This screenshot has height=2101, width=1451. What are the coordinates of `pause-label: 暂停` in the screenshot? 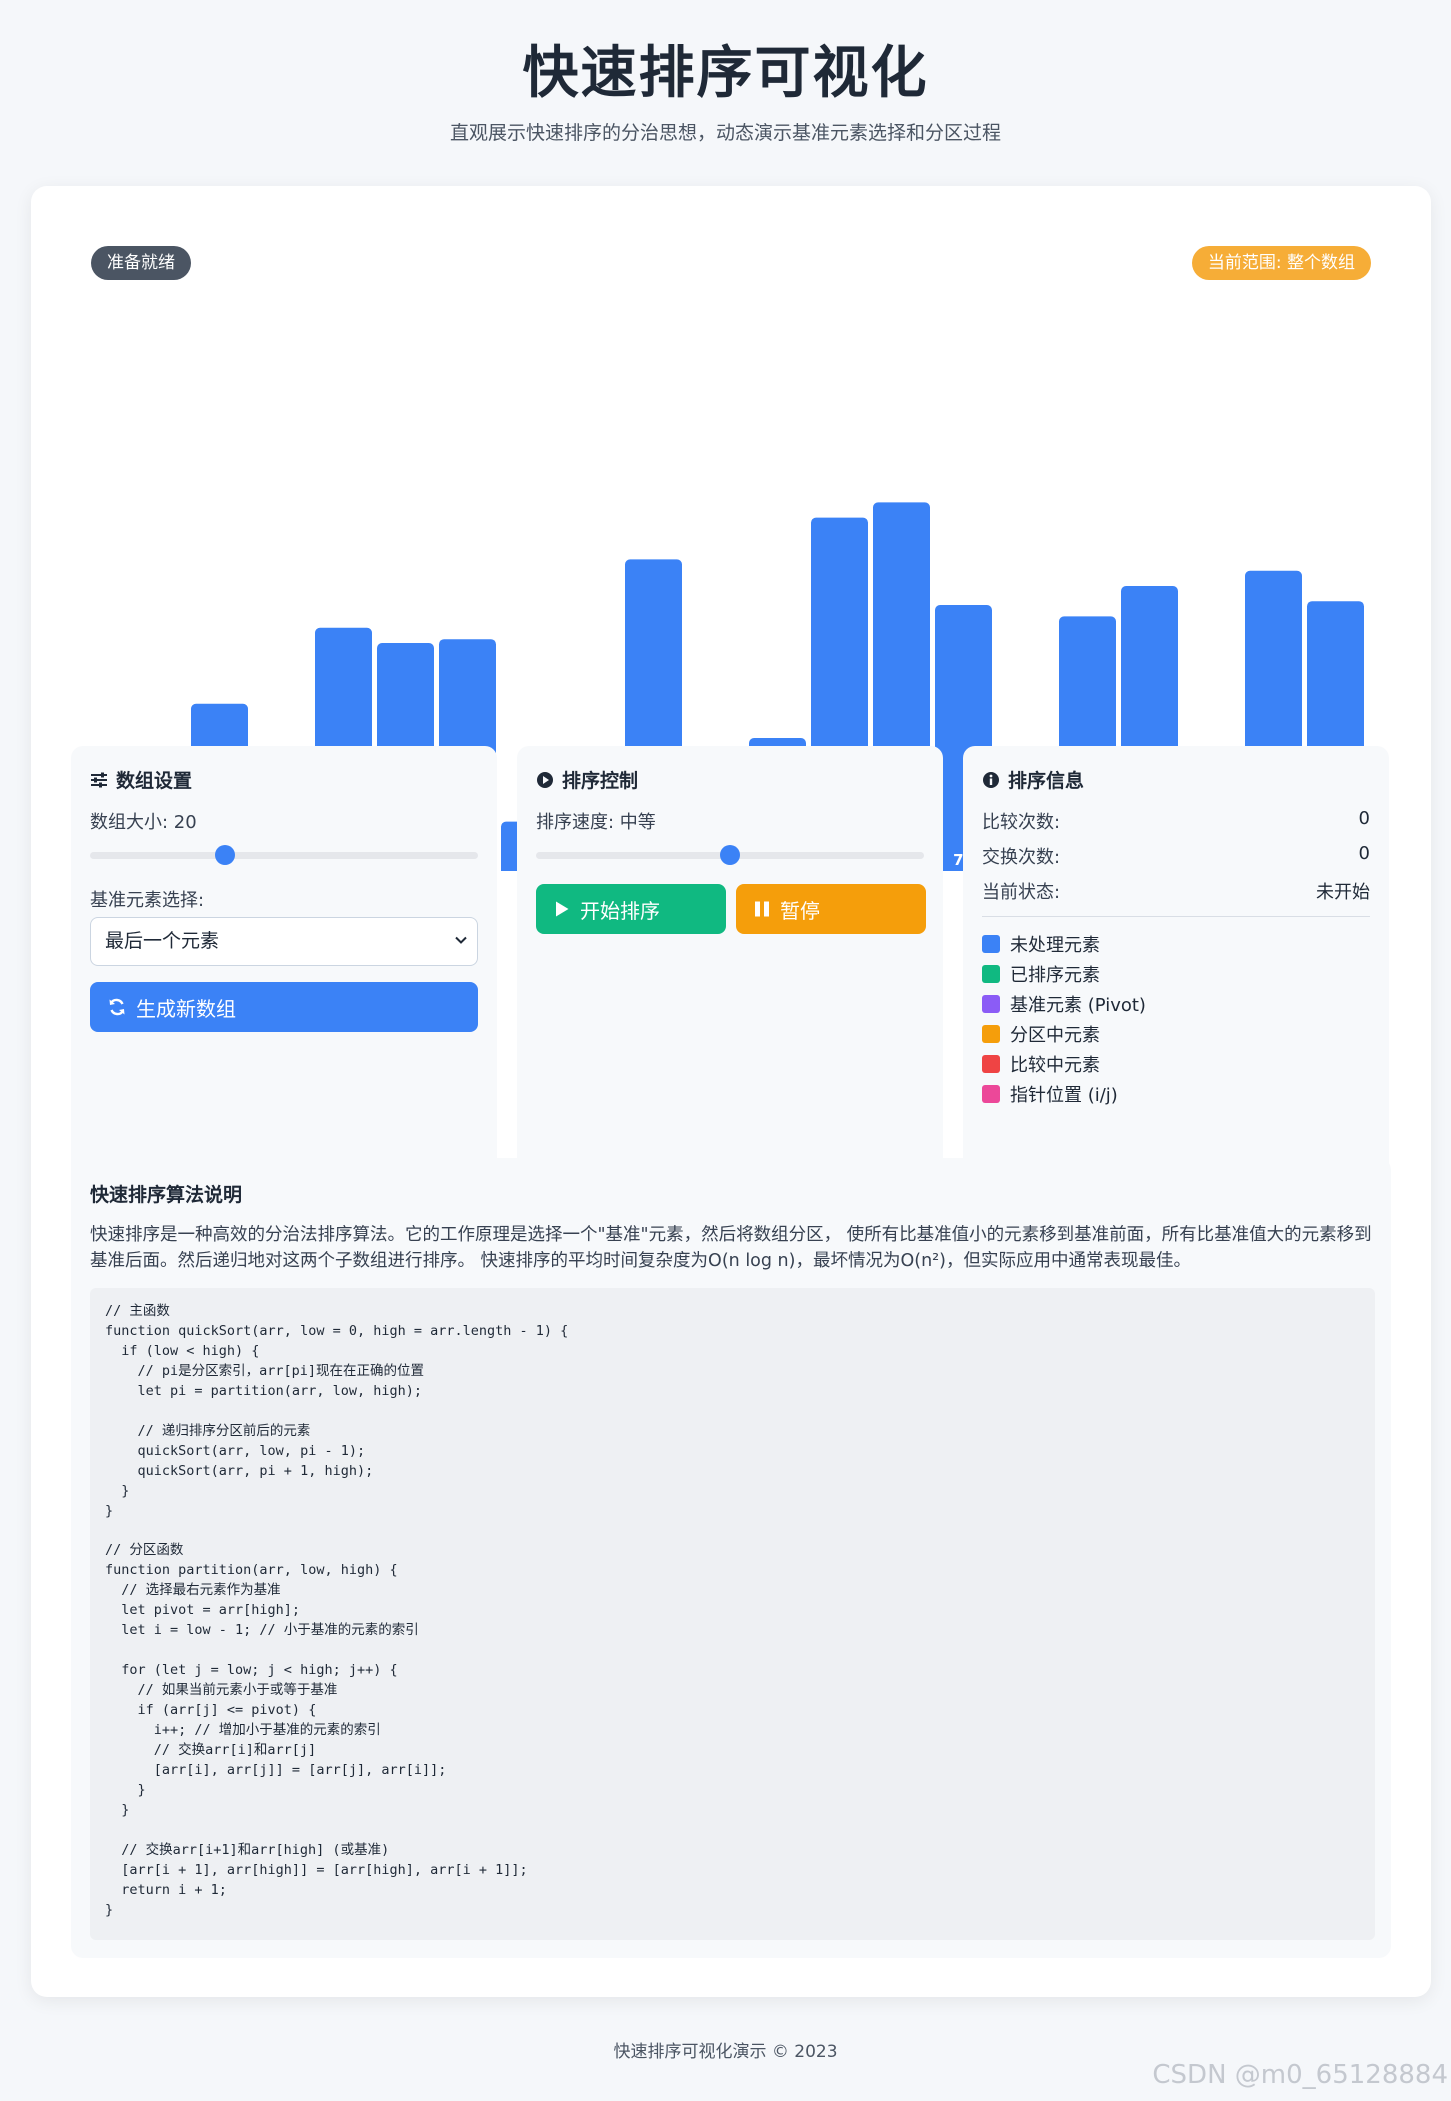 It's located at (800, 910).